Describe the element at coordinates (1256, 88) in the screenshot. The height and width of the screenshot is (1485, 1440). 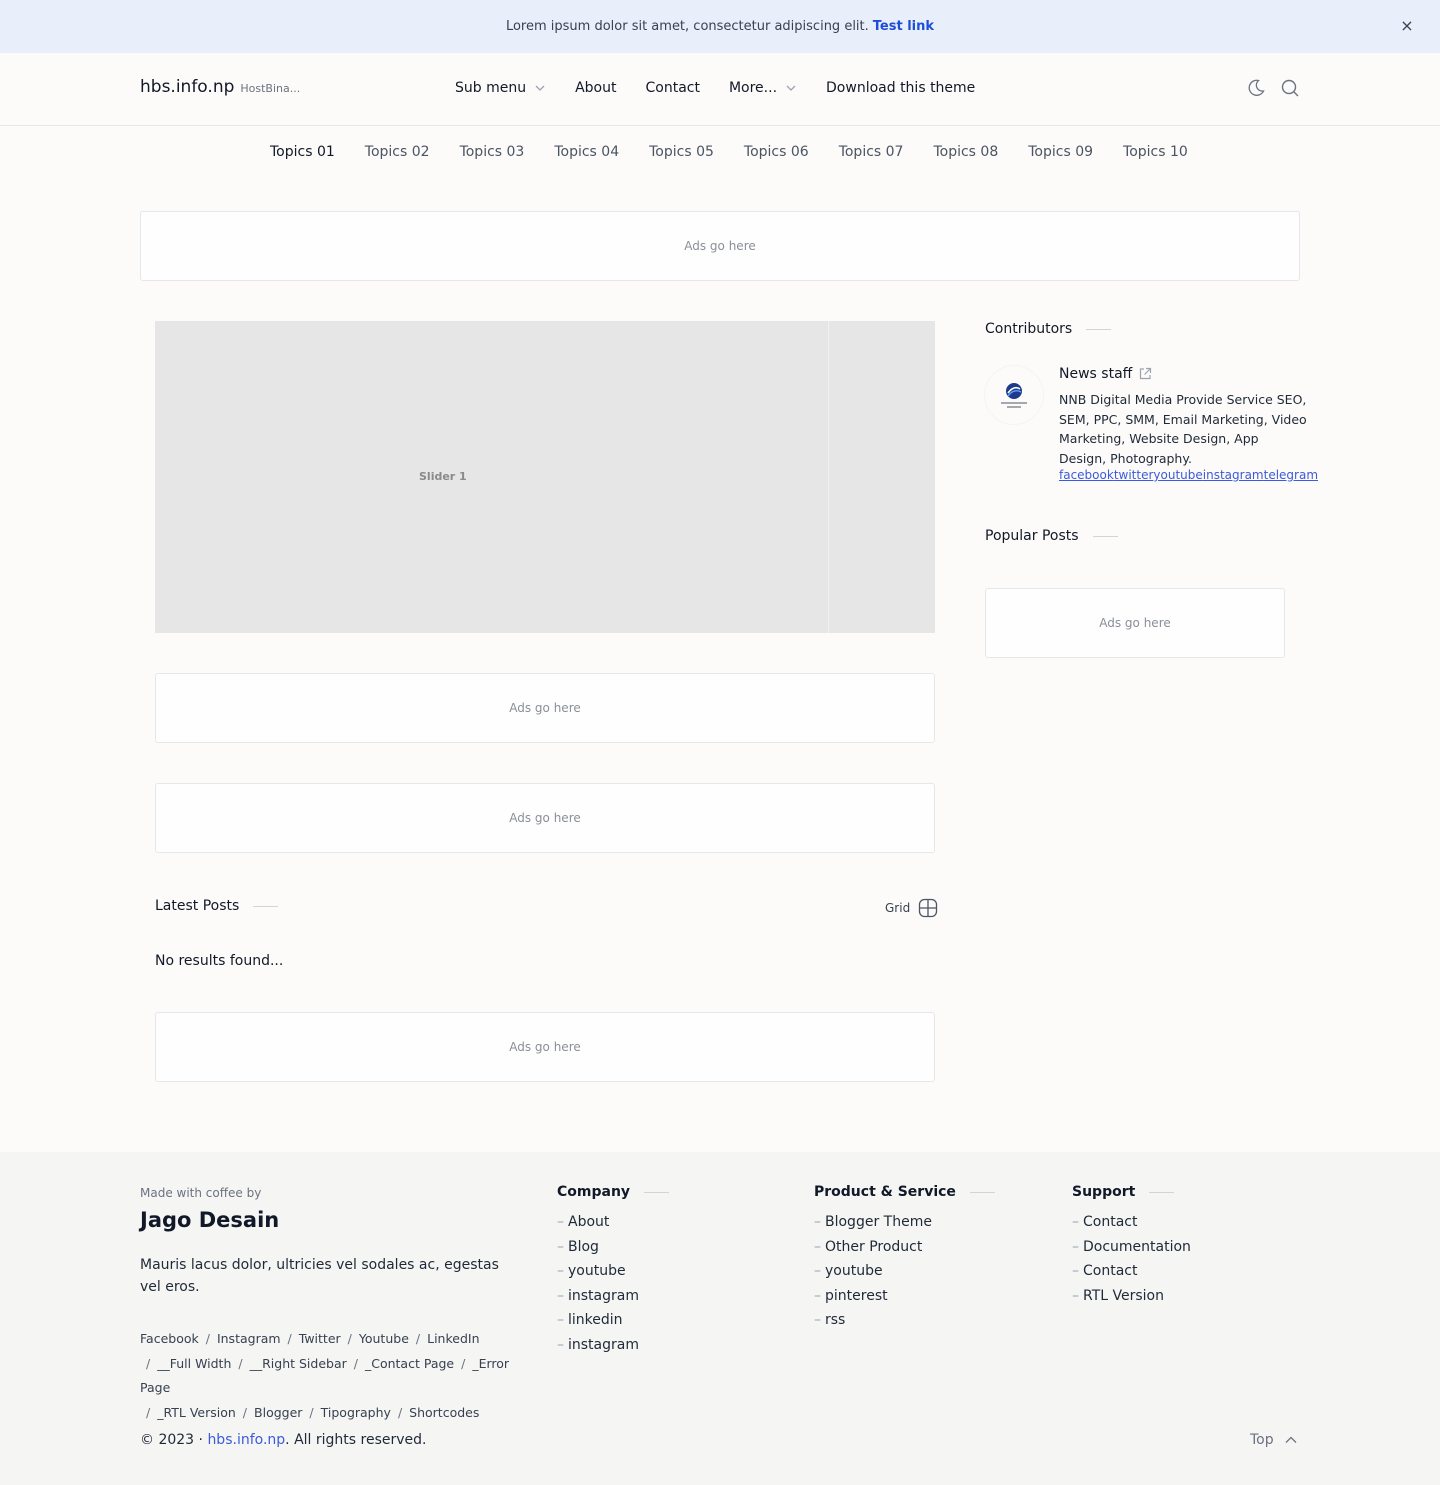
I see `moon-icon` at that location.